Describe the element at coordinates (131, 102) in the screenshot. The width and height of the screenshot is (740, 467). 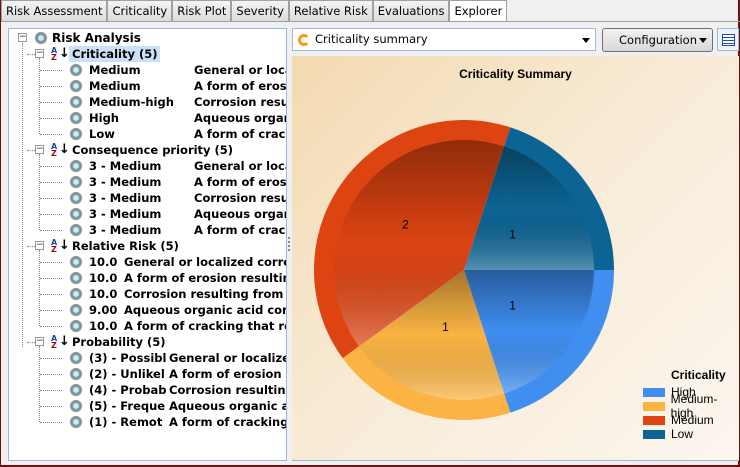
I see `tree-item-value: Medium-high` at that location.